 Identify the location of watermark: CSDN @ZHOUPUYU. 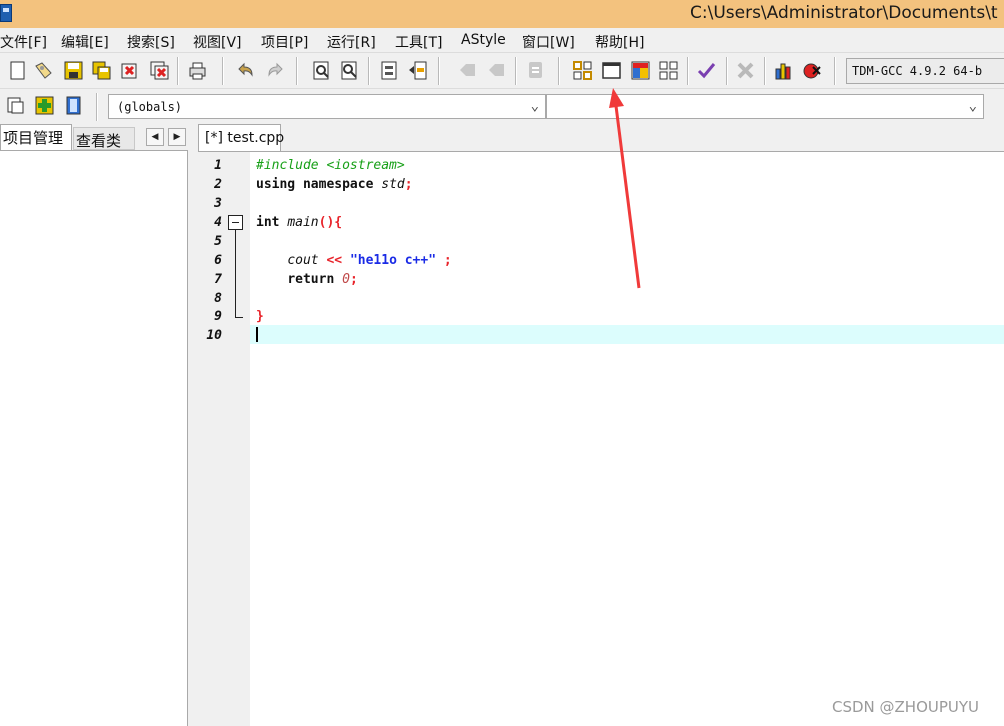
(906, 707).